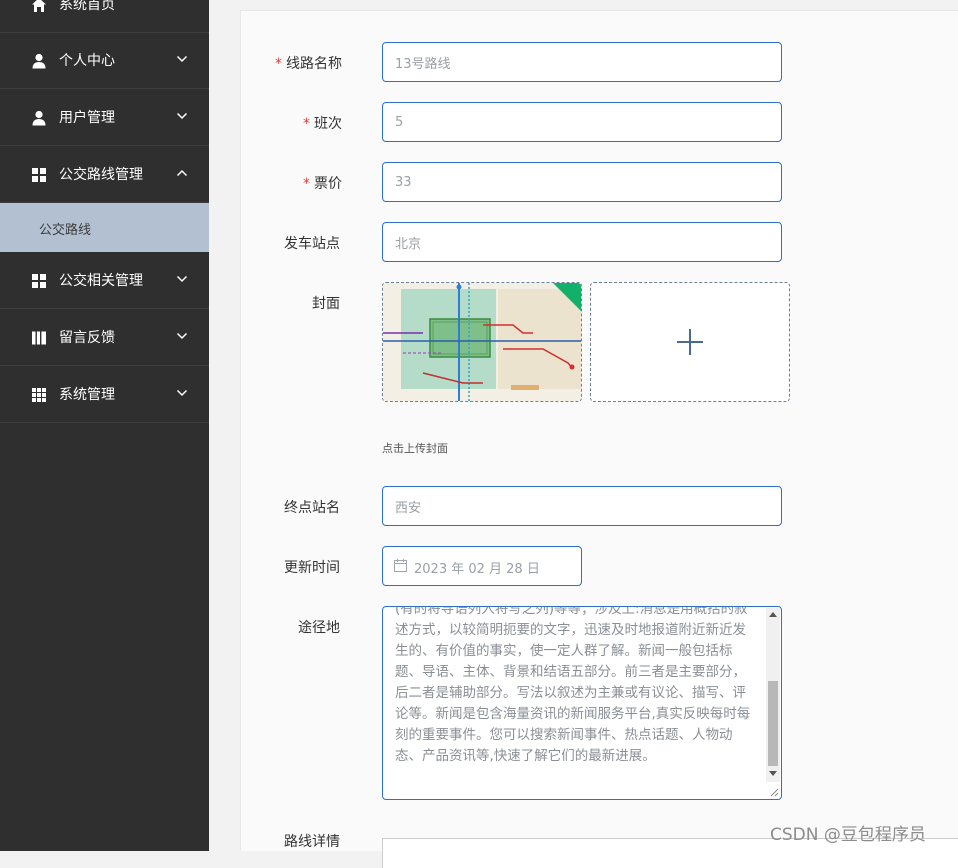 Image resolution: width=958 pixels, height=868 pixels. I want to click on end-station-label: 终点站名, so click(312, 508).